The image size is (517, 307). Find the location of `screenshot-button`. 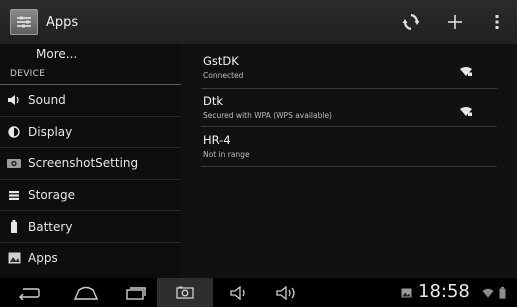

screenshot-button is located at coordinates (185, 292).